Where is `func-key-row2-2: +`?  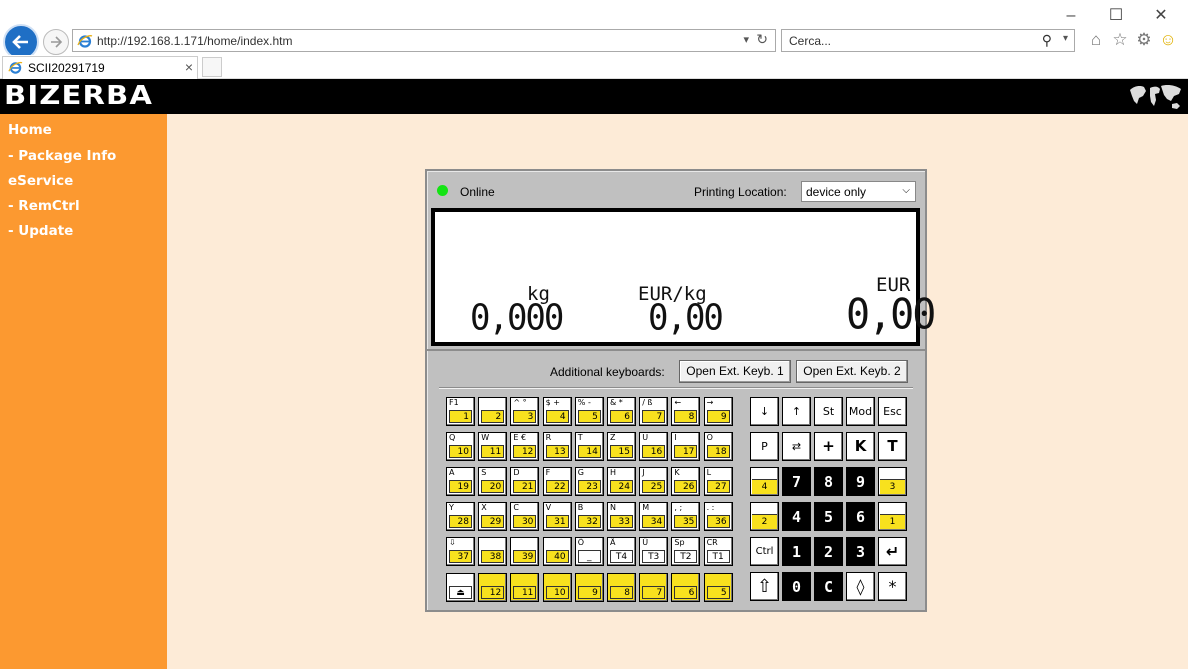 func-key-row2-2: + is located at coordinates (828, 446).